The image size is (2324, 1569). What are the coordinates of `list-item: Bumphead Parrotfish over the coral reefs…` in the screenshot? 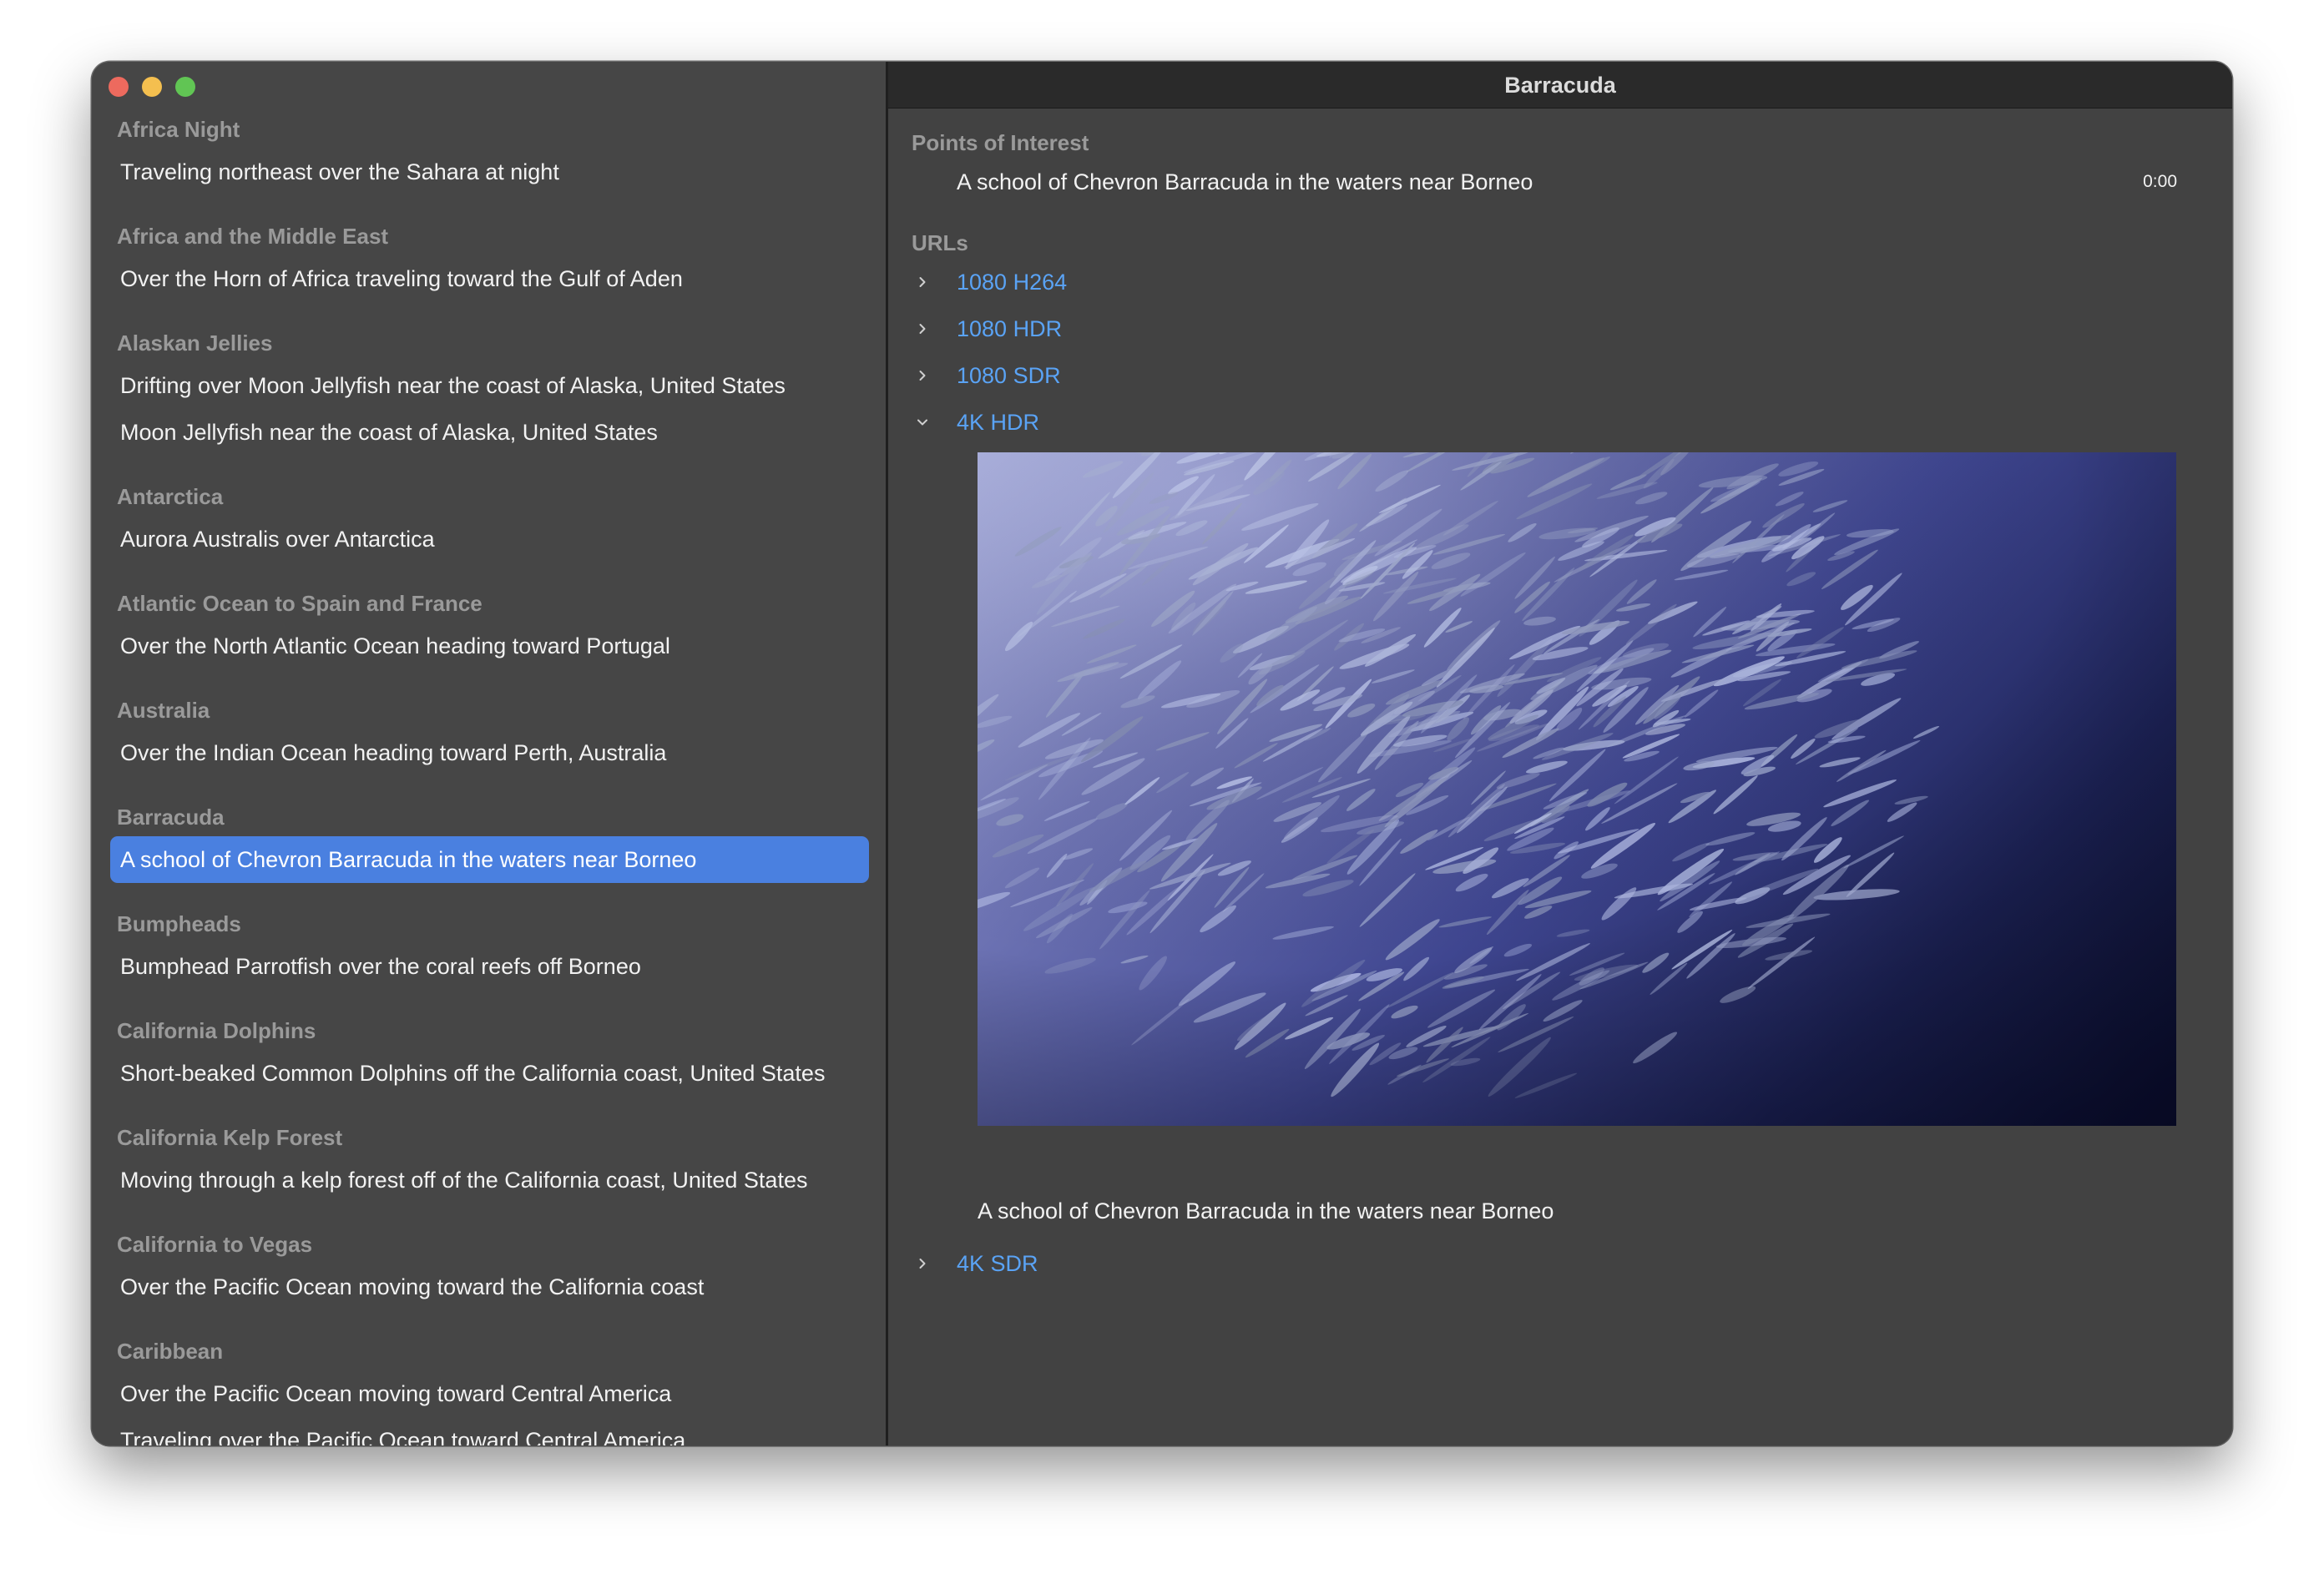 It's located at (489, 966).